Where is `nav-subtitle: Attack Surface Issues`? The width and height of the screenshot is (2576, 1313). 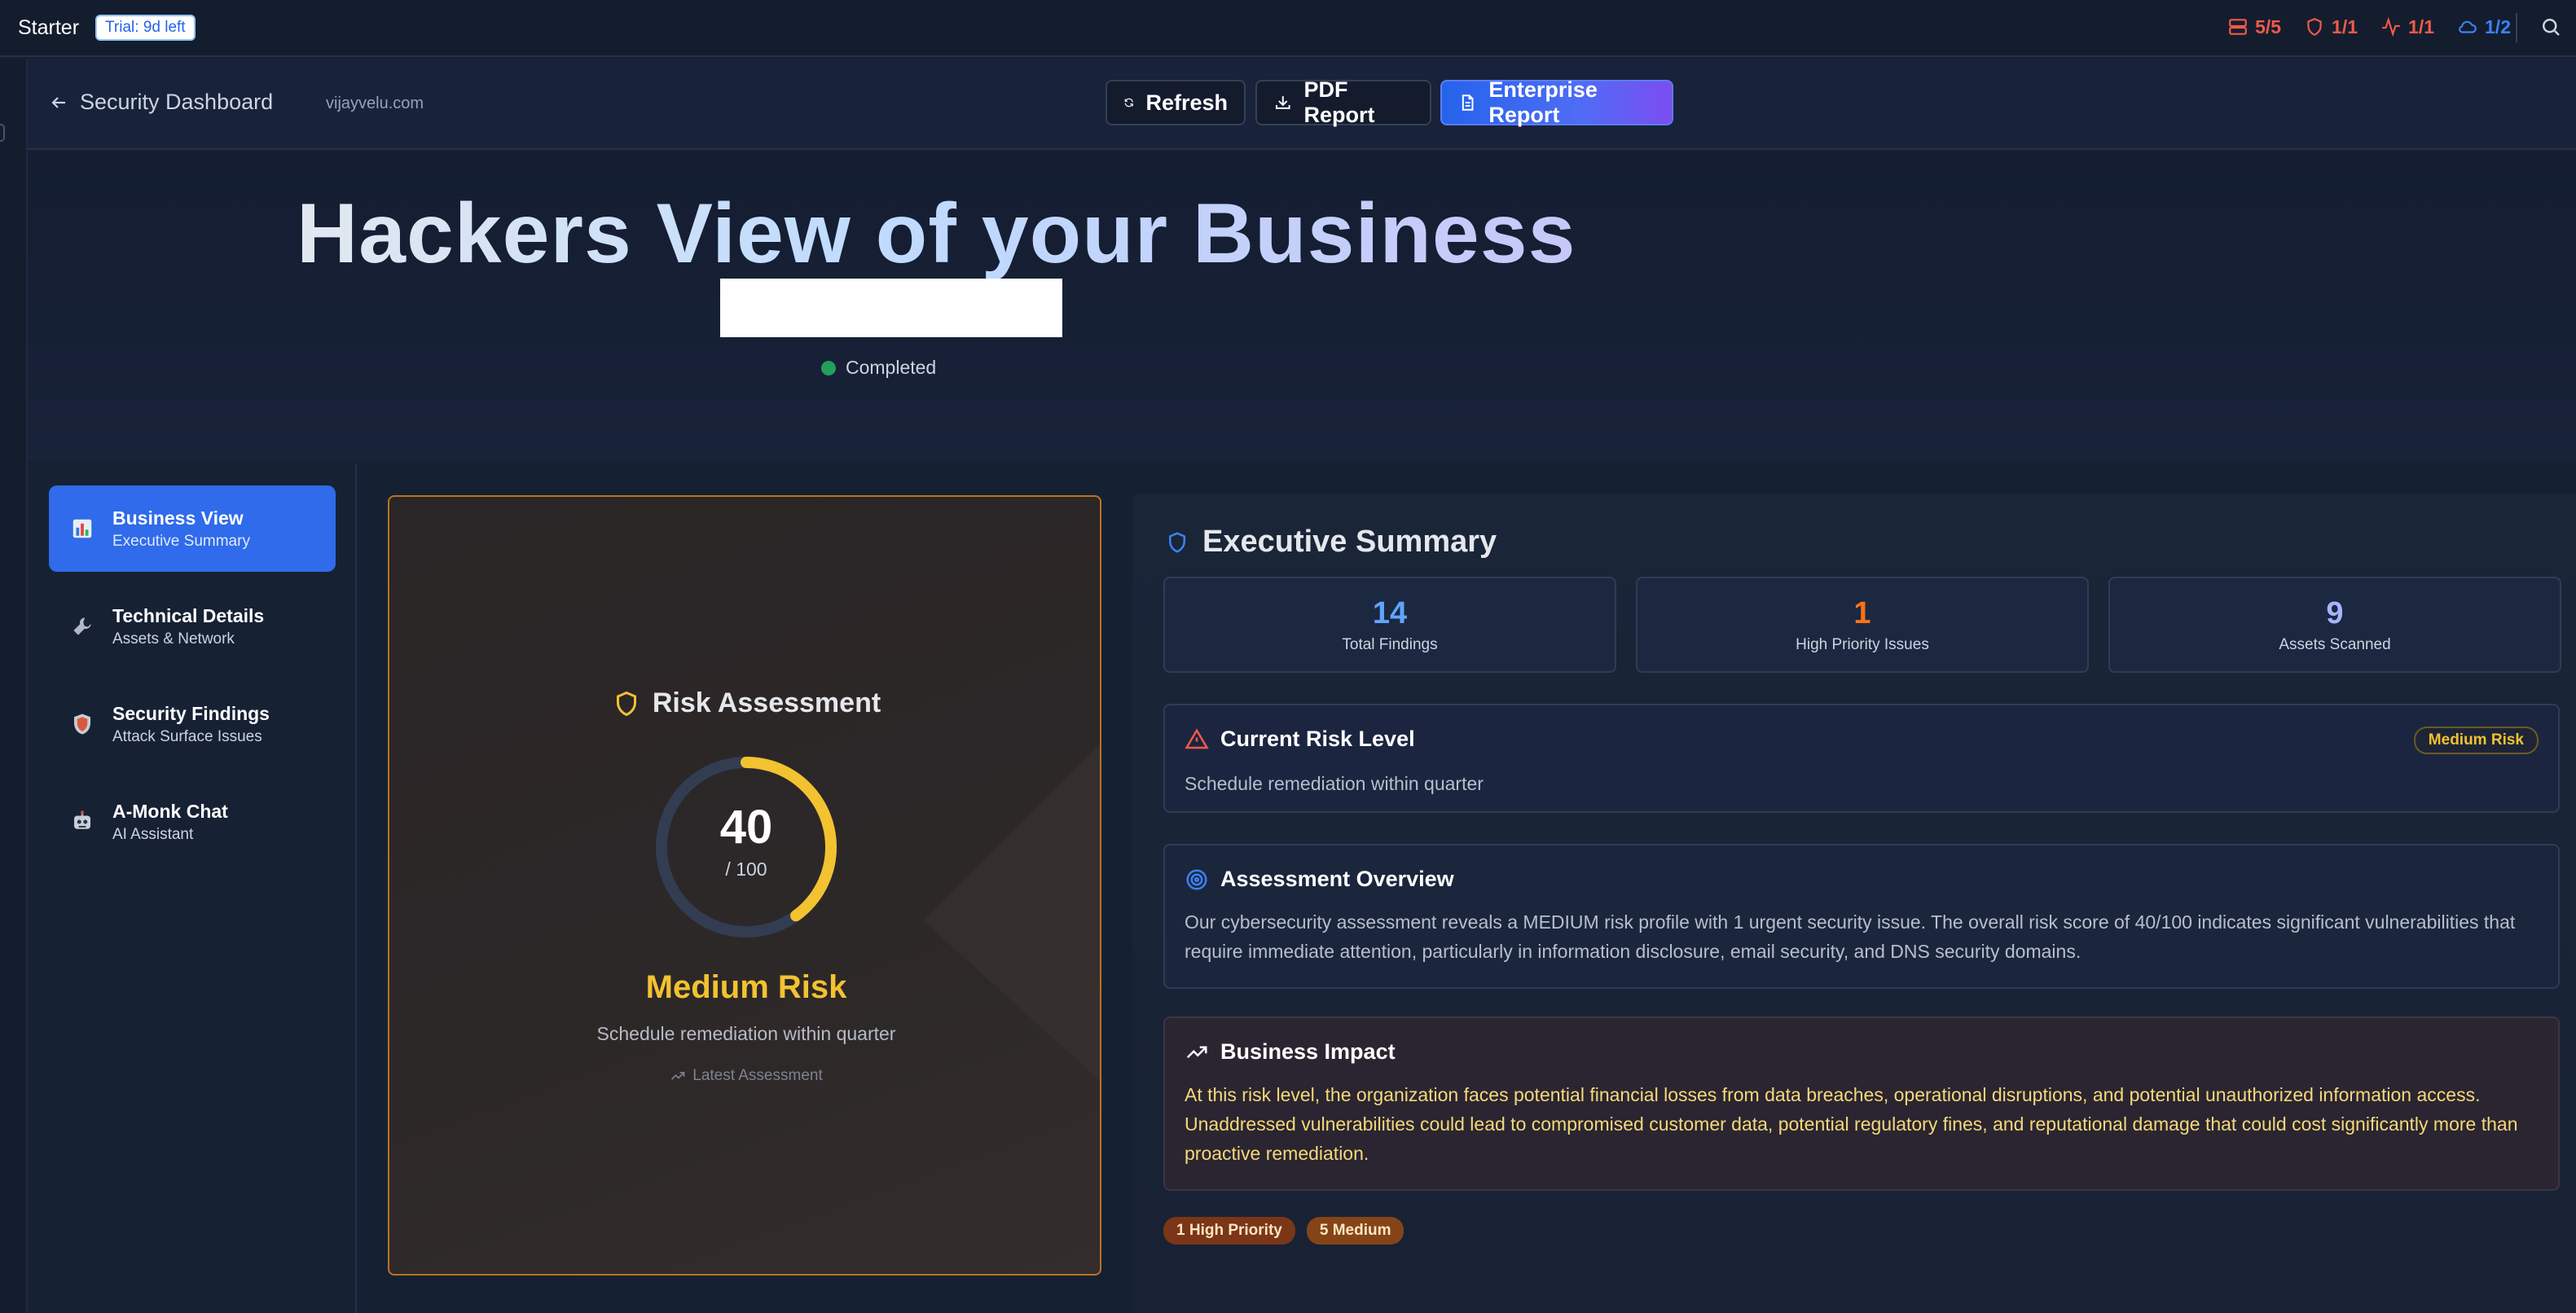
nav-subtitle: Attack Surface Issues is located at coordinates (187, 736).